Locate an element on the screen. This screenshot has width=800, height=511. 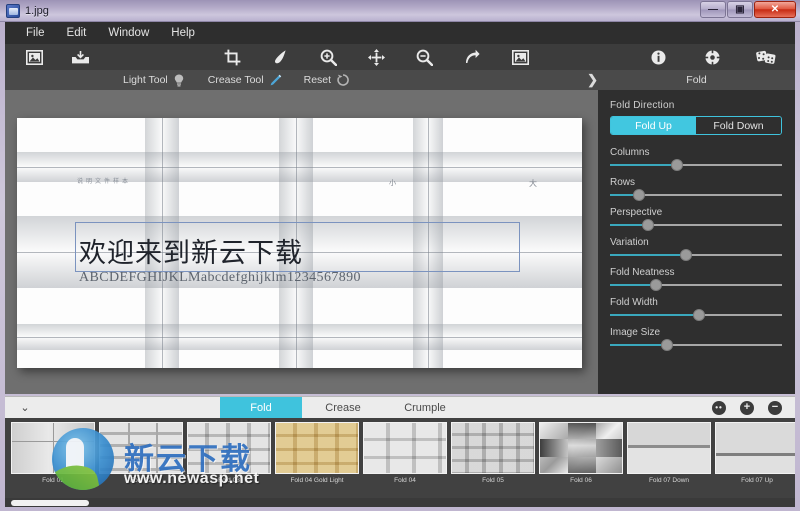
slider-columns-knob is located at coordinates (677, 165).